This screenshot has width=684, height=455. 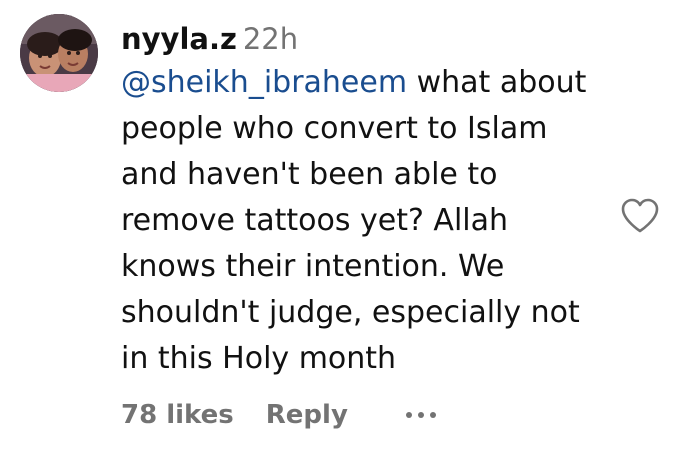 What do you see at coordinates (334, 128) in the screenshot?
I see `comment-line-2: people who convert to Islam` at bounding box center [334, 128].